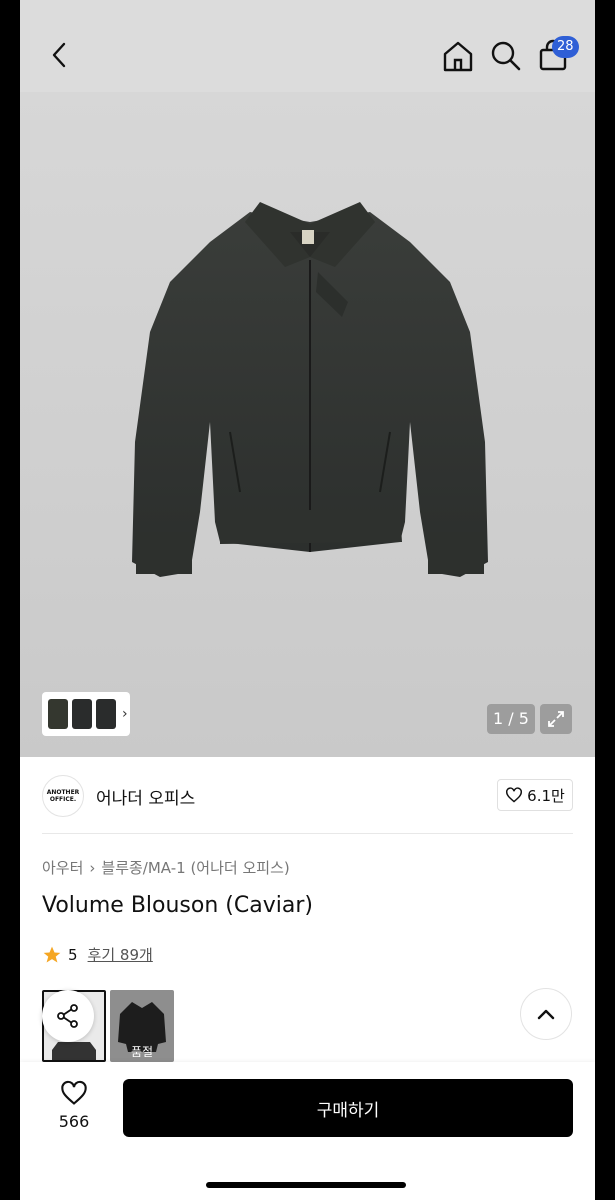  I want to click on search-icon, so click(506, 56).